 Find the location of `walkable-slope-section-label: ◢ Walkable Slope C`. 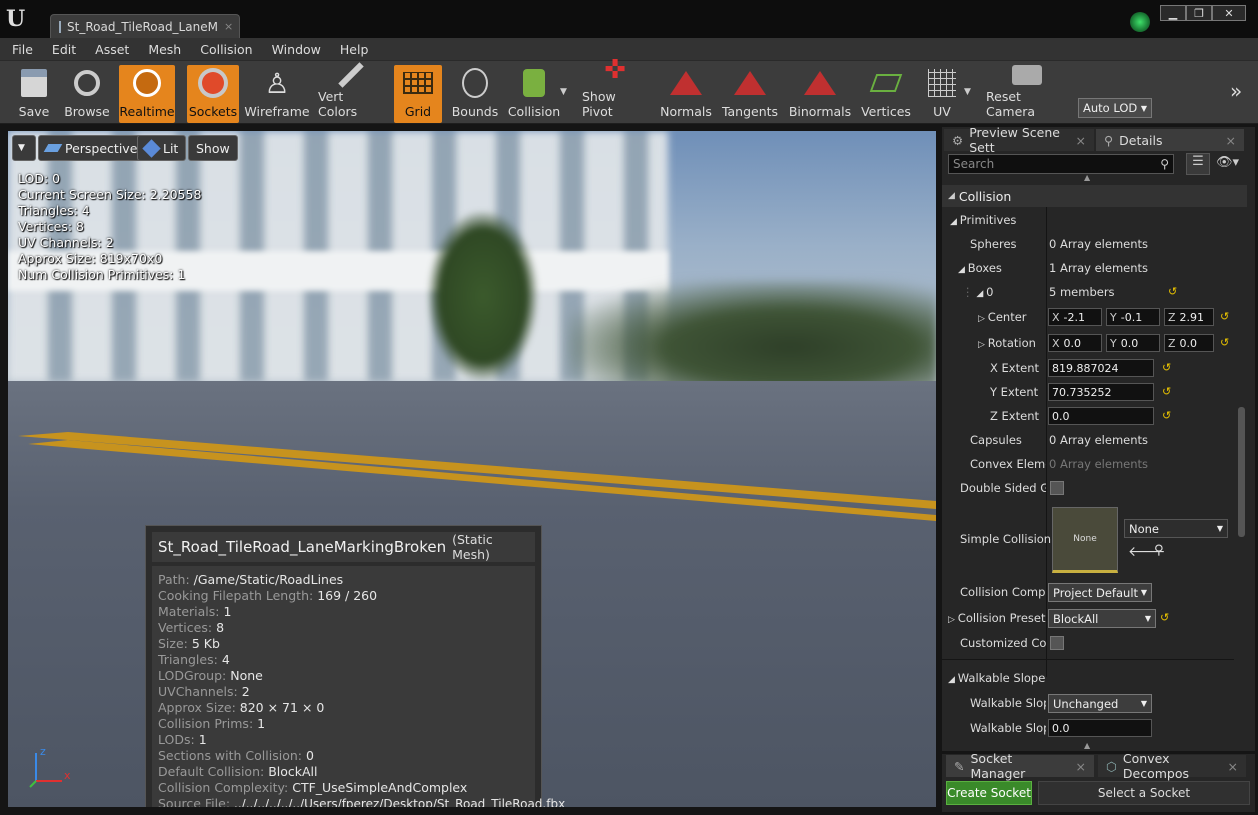

walkable-slope-section-label: ◢ Walkable Slope C is located at coordinates (997, 678).